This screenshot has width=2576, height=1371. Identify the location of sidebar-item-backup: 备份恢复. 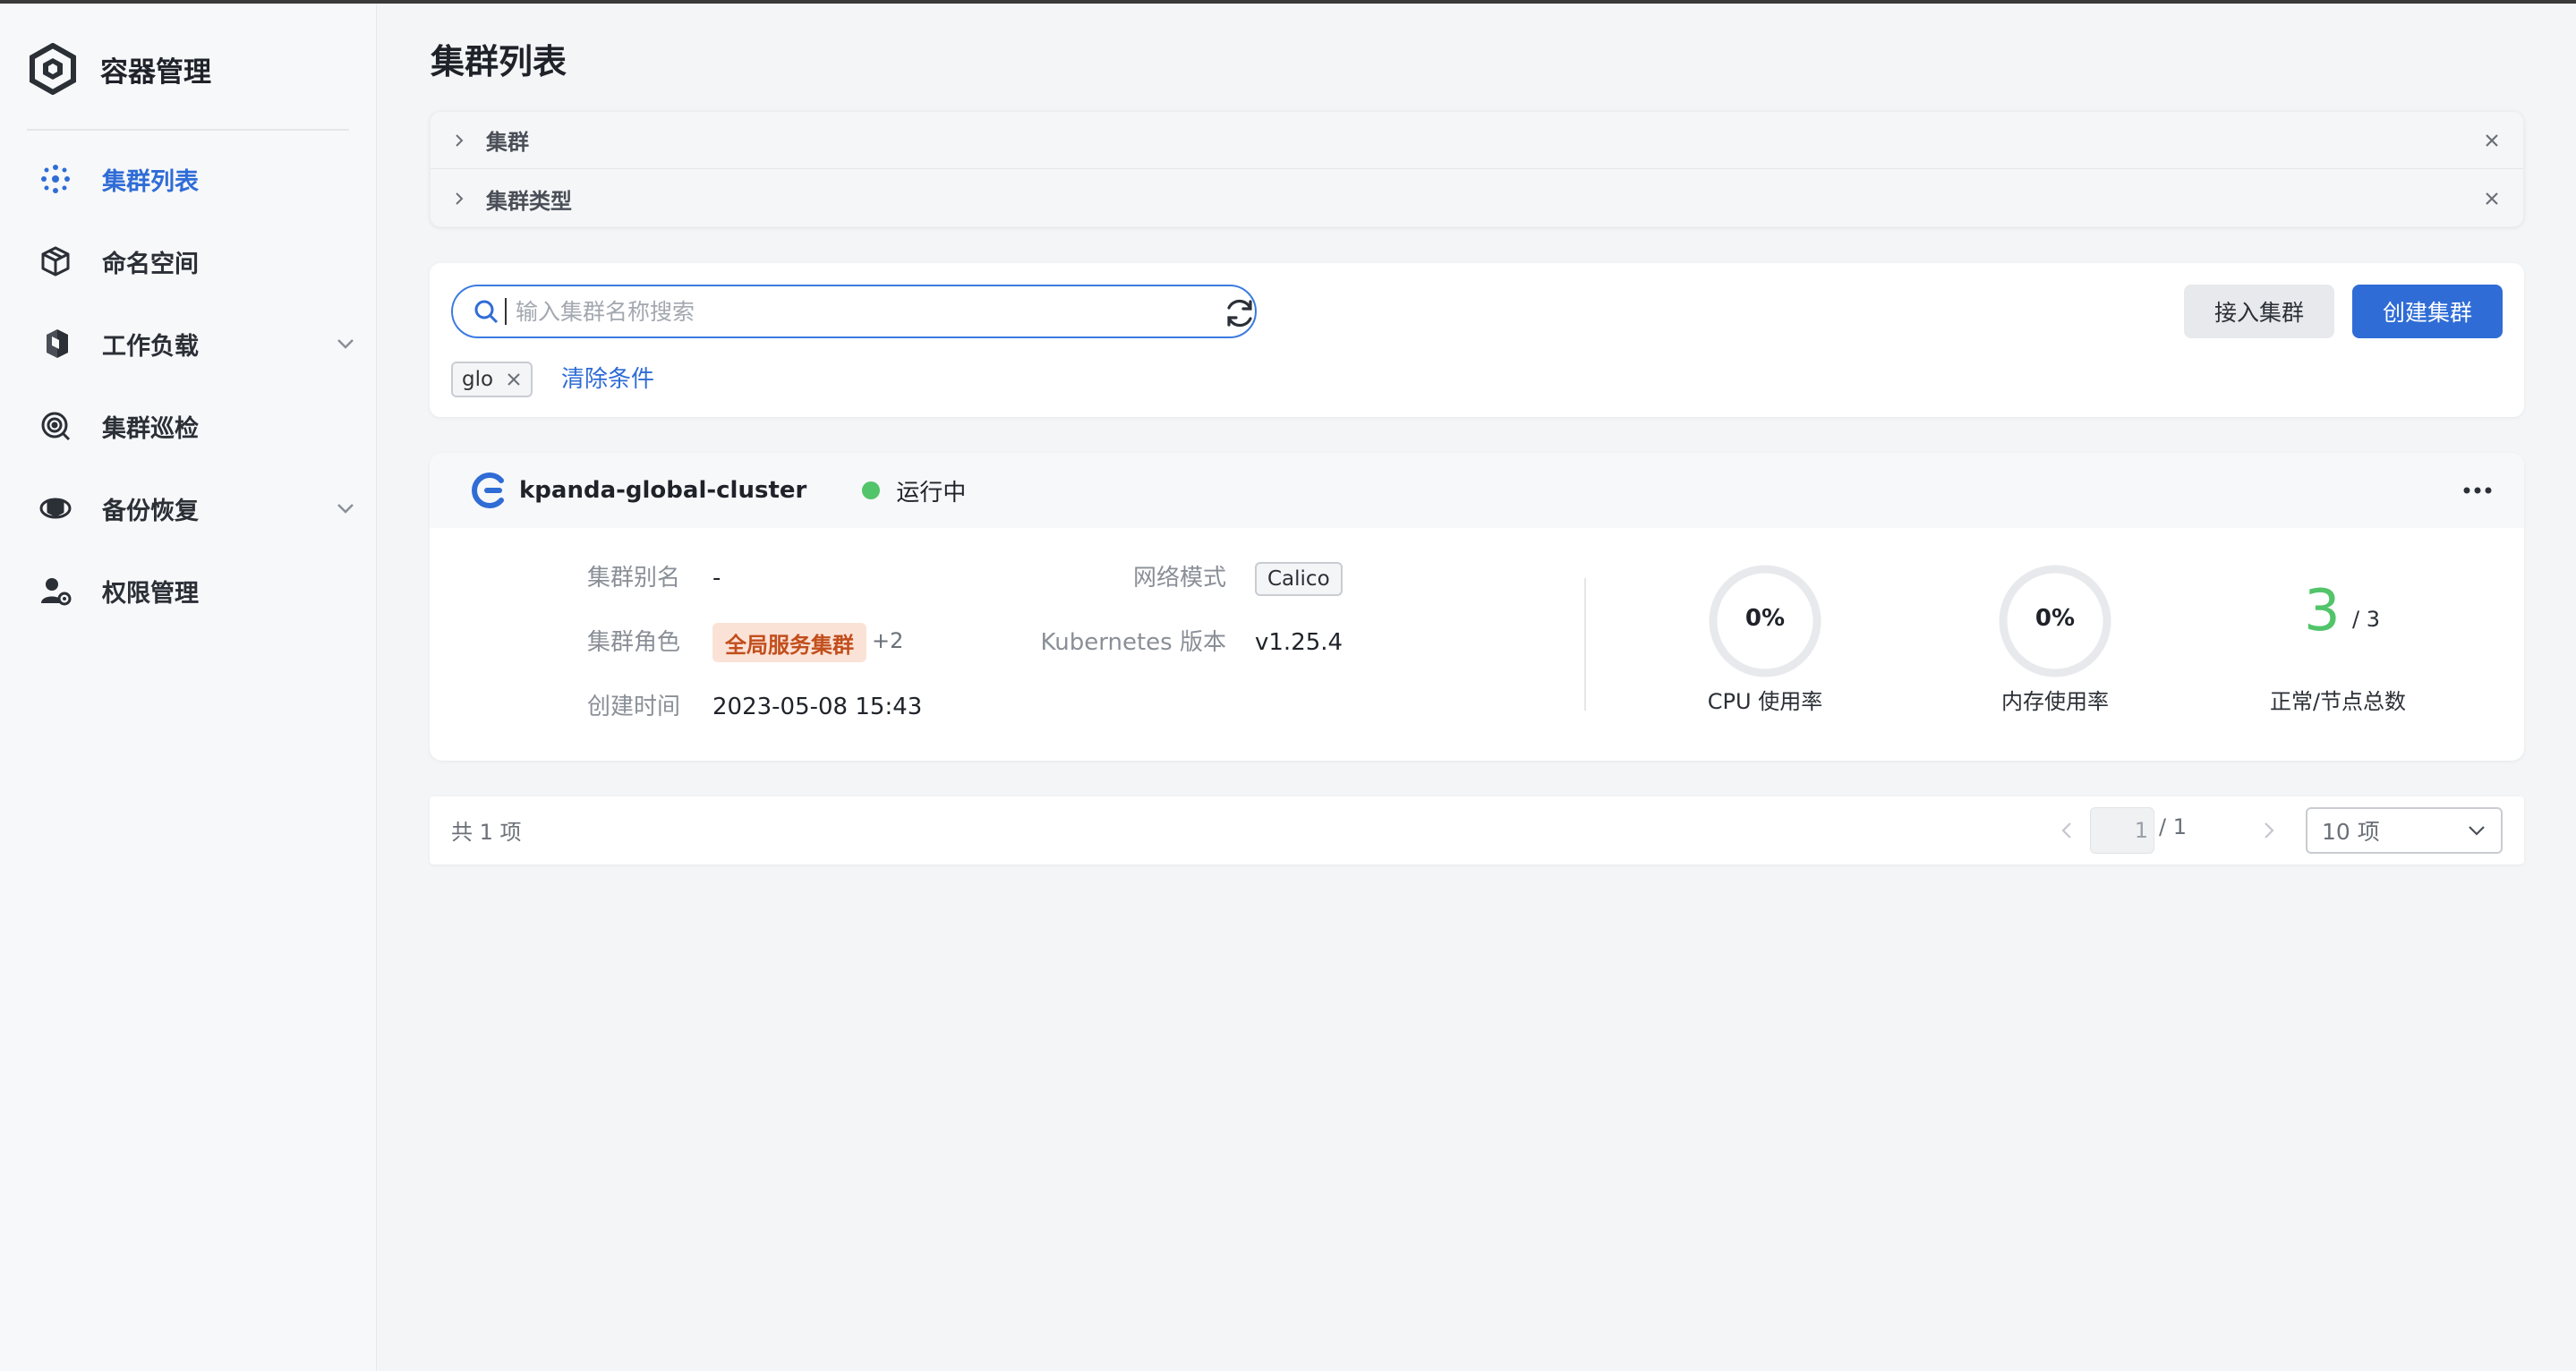
(192, 508).